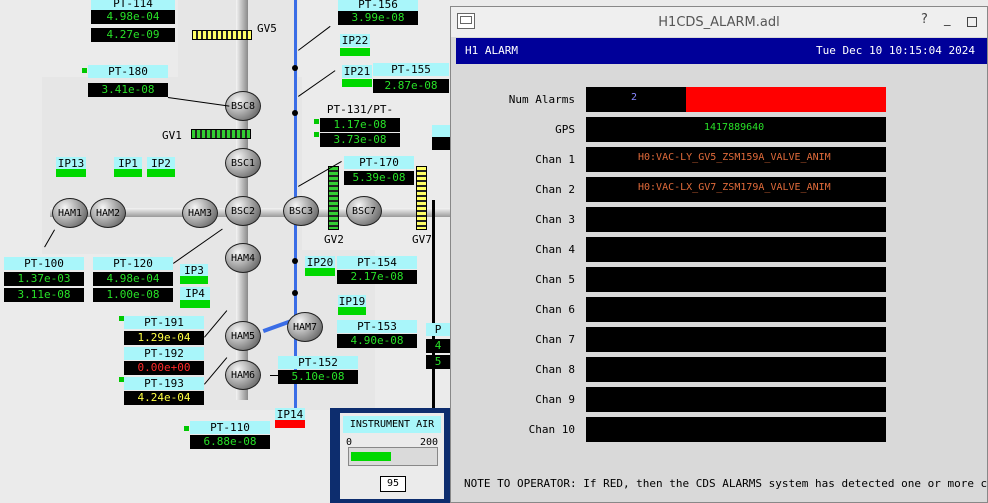 The height and width of the screenshot is (503, 988). Describe the element at coordinates (84, 70) in the screenshot. I see `pt180-indicator` at that location.